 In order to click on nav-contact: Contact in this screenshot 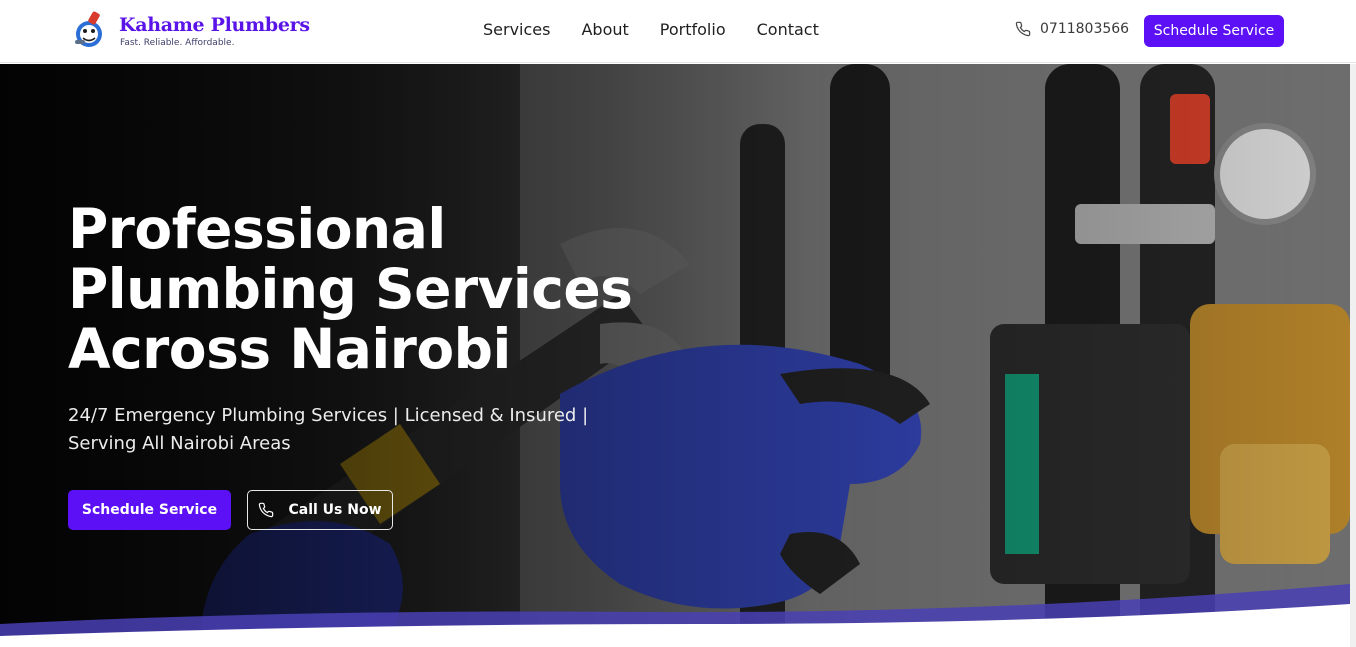, I will do `click(788, 29)`.